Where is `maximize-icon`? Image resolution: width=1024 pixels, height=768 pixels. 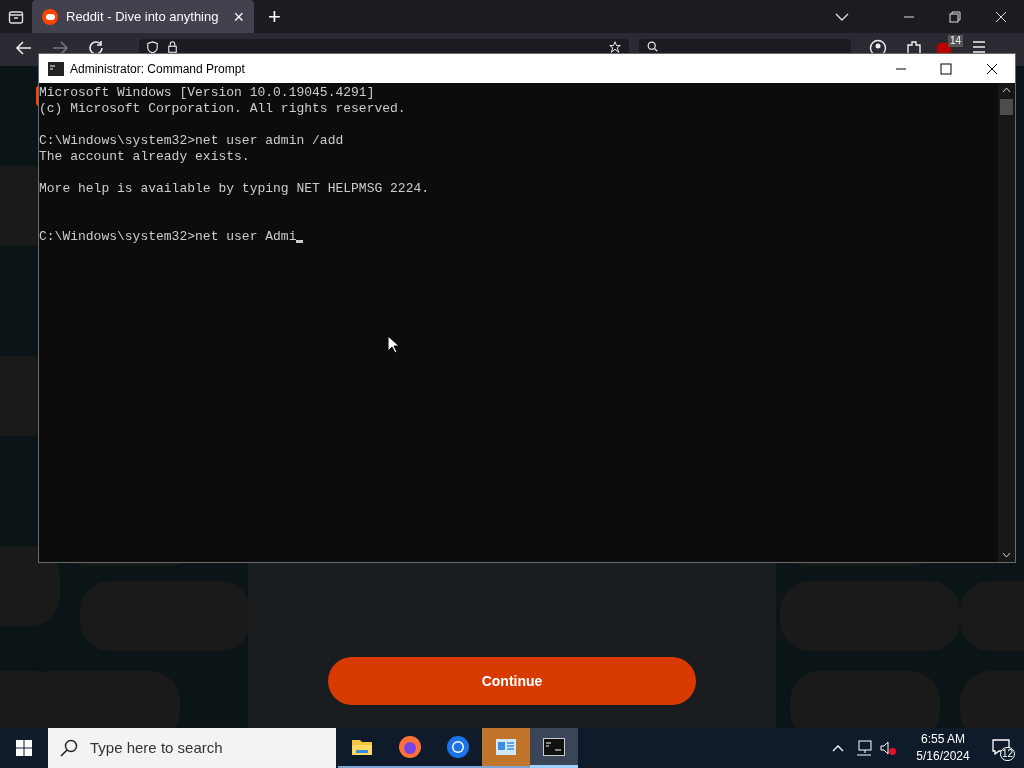 maximize-icon is located at coordinates (946, 68).